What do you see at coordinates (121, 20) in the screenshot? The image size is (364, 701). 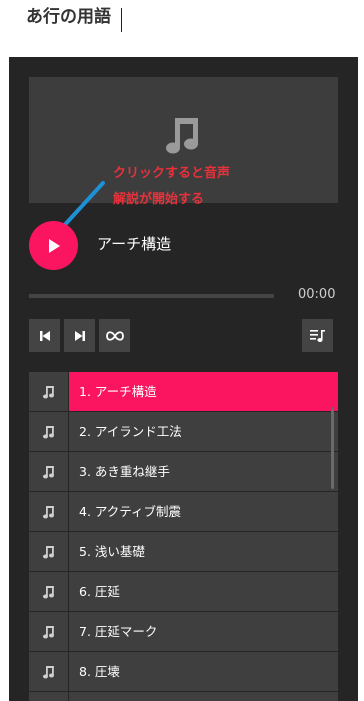 I see `text-cursor` at bounding box center [121, 20].